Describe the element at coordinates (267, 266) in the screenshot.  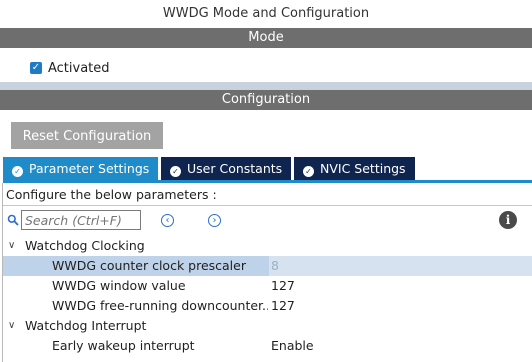
I see `param-row-prescaler: WWDG counter clock prescaler 8` at that location.